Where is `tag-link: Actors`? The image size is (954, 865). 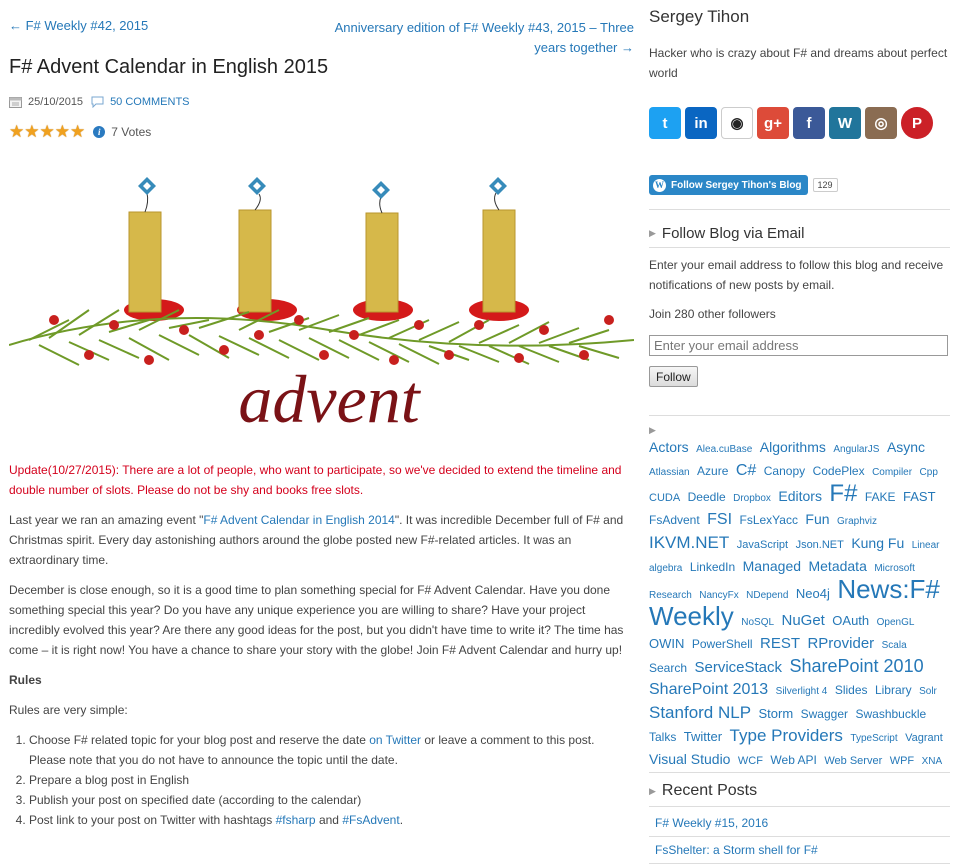
tag-link: Actors is located at coordinates (669, 447).